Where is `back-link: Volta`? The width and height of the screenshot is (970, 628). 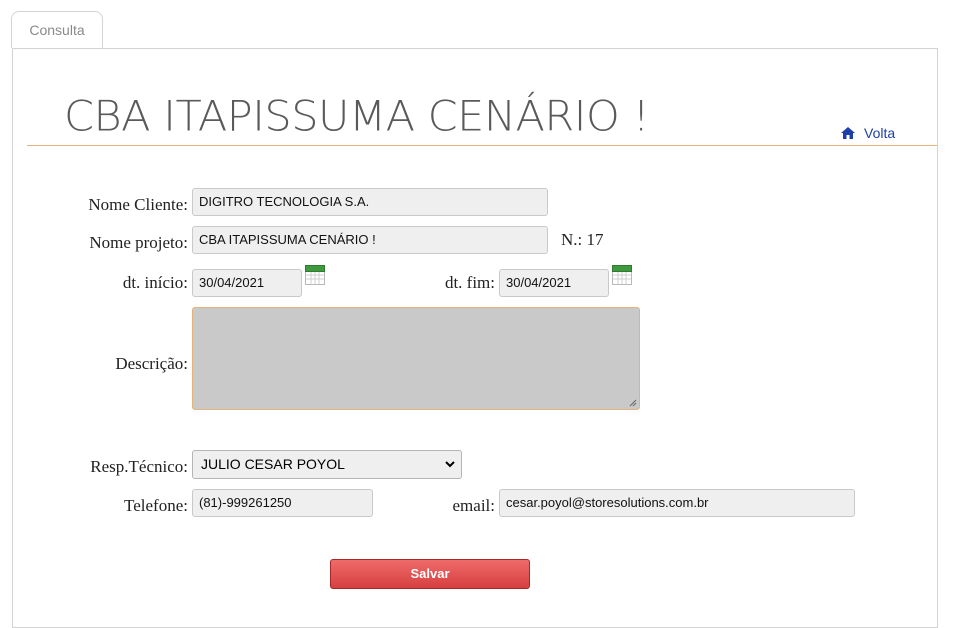
back-link: Volta is located at coordinates (868, 133).